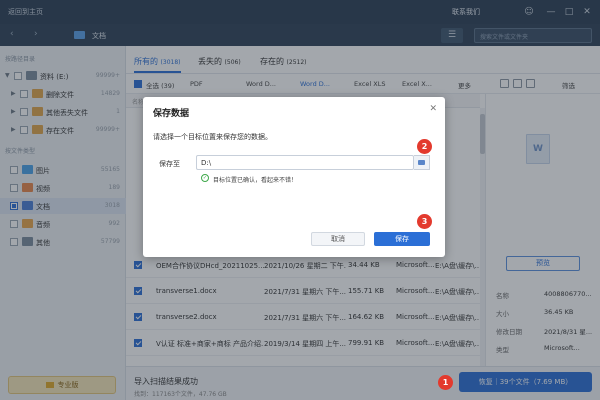  Describe the element at coordinates (422, 162) in the screenshot. I see `browse-folder-icon` at that location.